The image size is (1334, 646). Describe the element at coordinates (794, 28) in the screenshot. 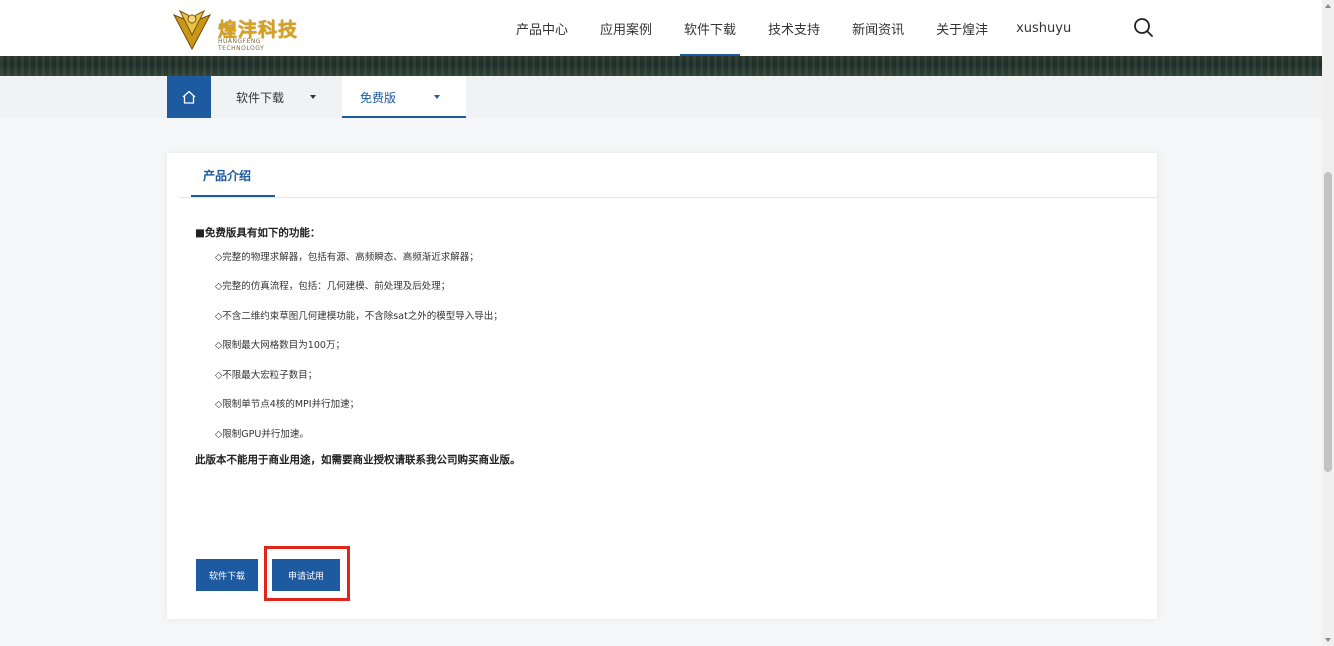

I see `nav-item-support: 技术支持` at that location.